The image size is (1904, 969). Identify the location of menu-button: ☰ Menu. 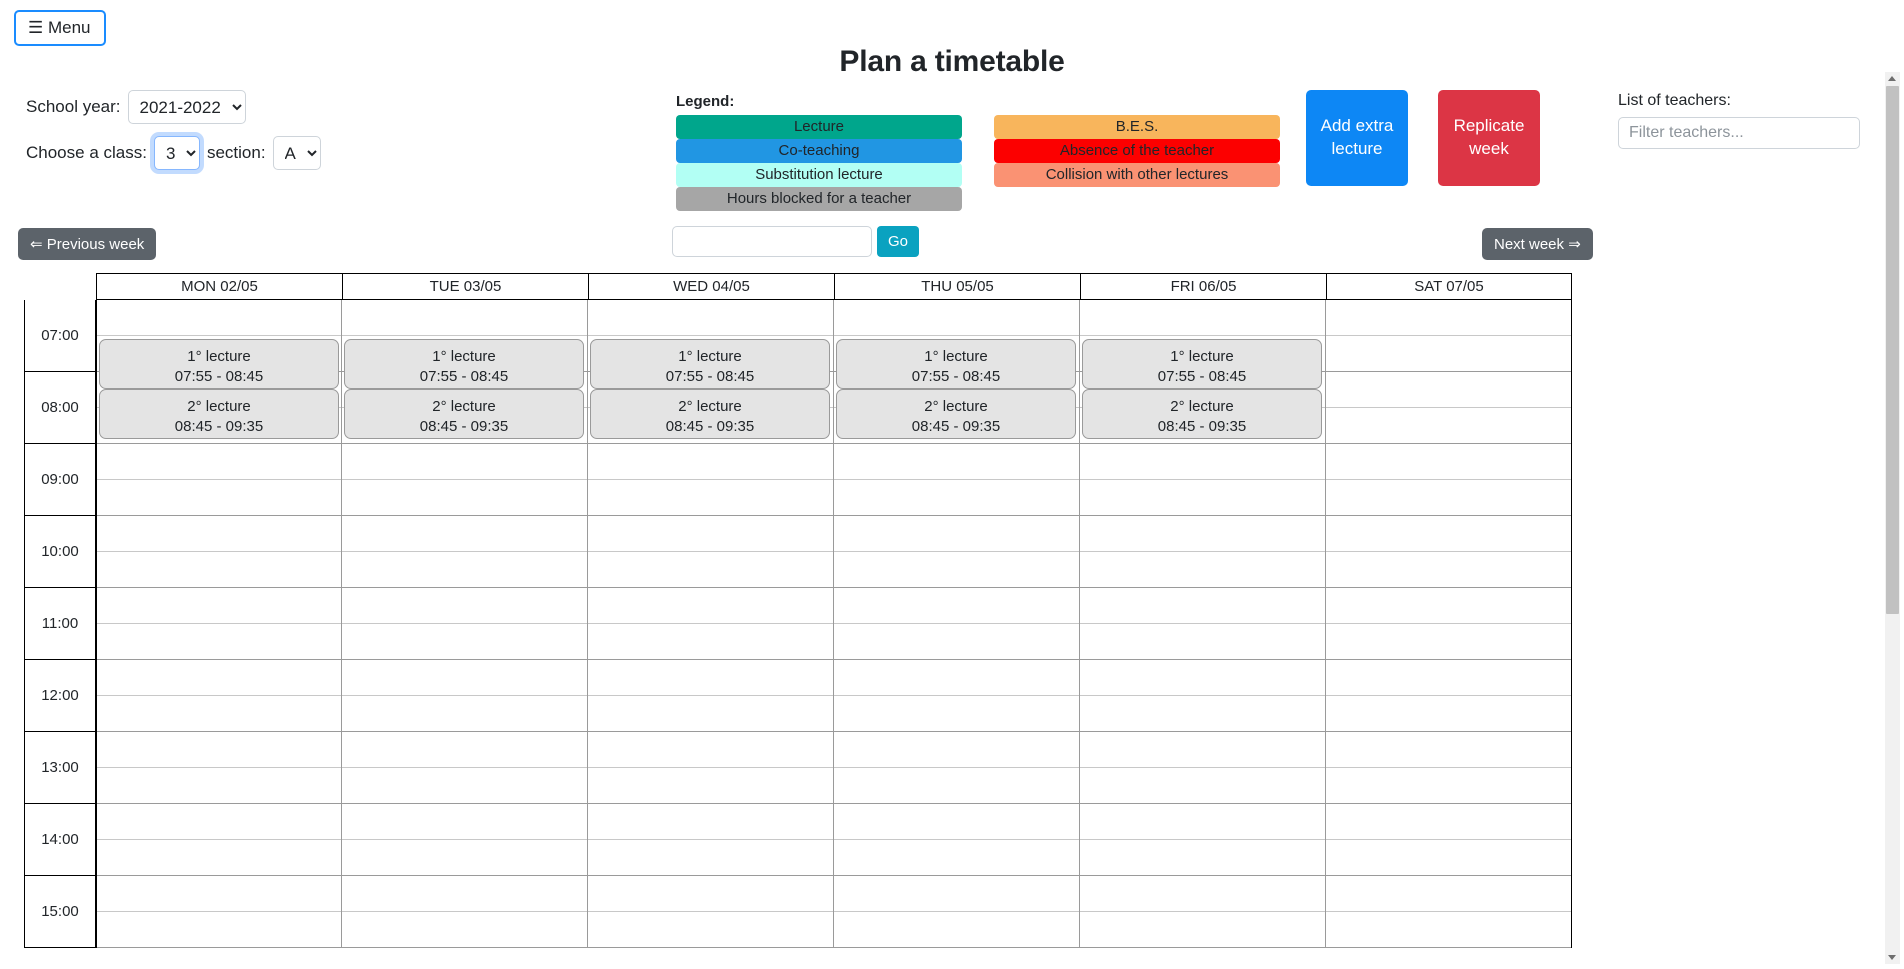
(60, 28).